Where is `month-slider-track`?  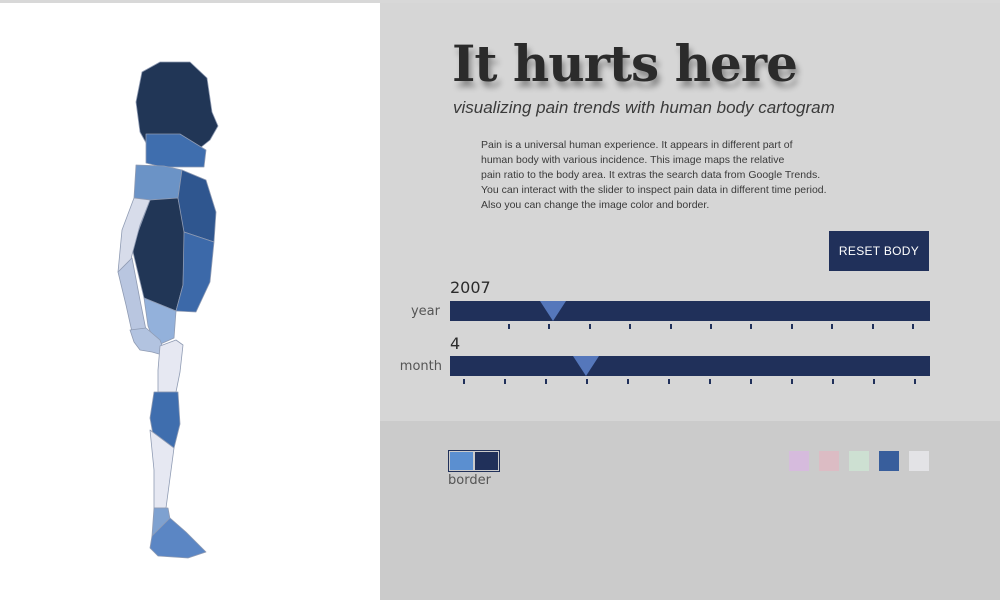
month-slider-track is located at coordinates (690, 366).